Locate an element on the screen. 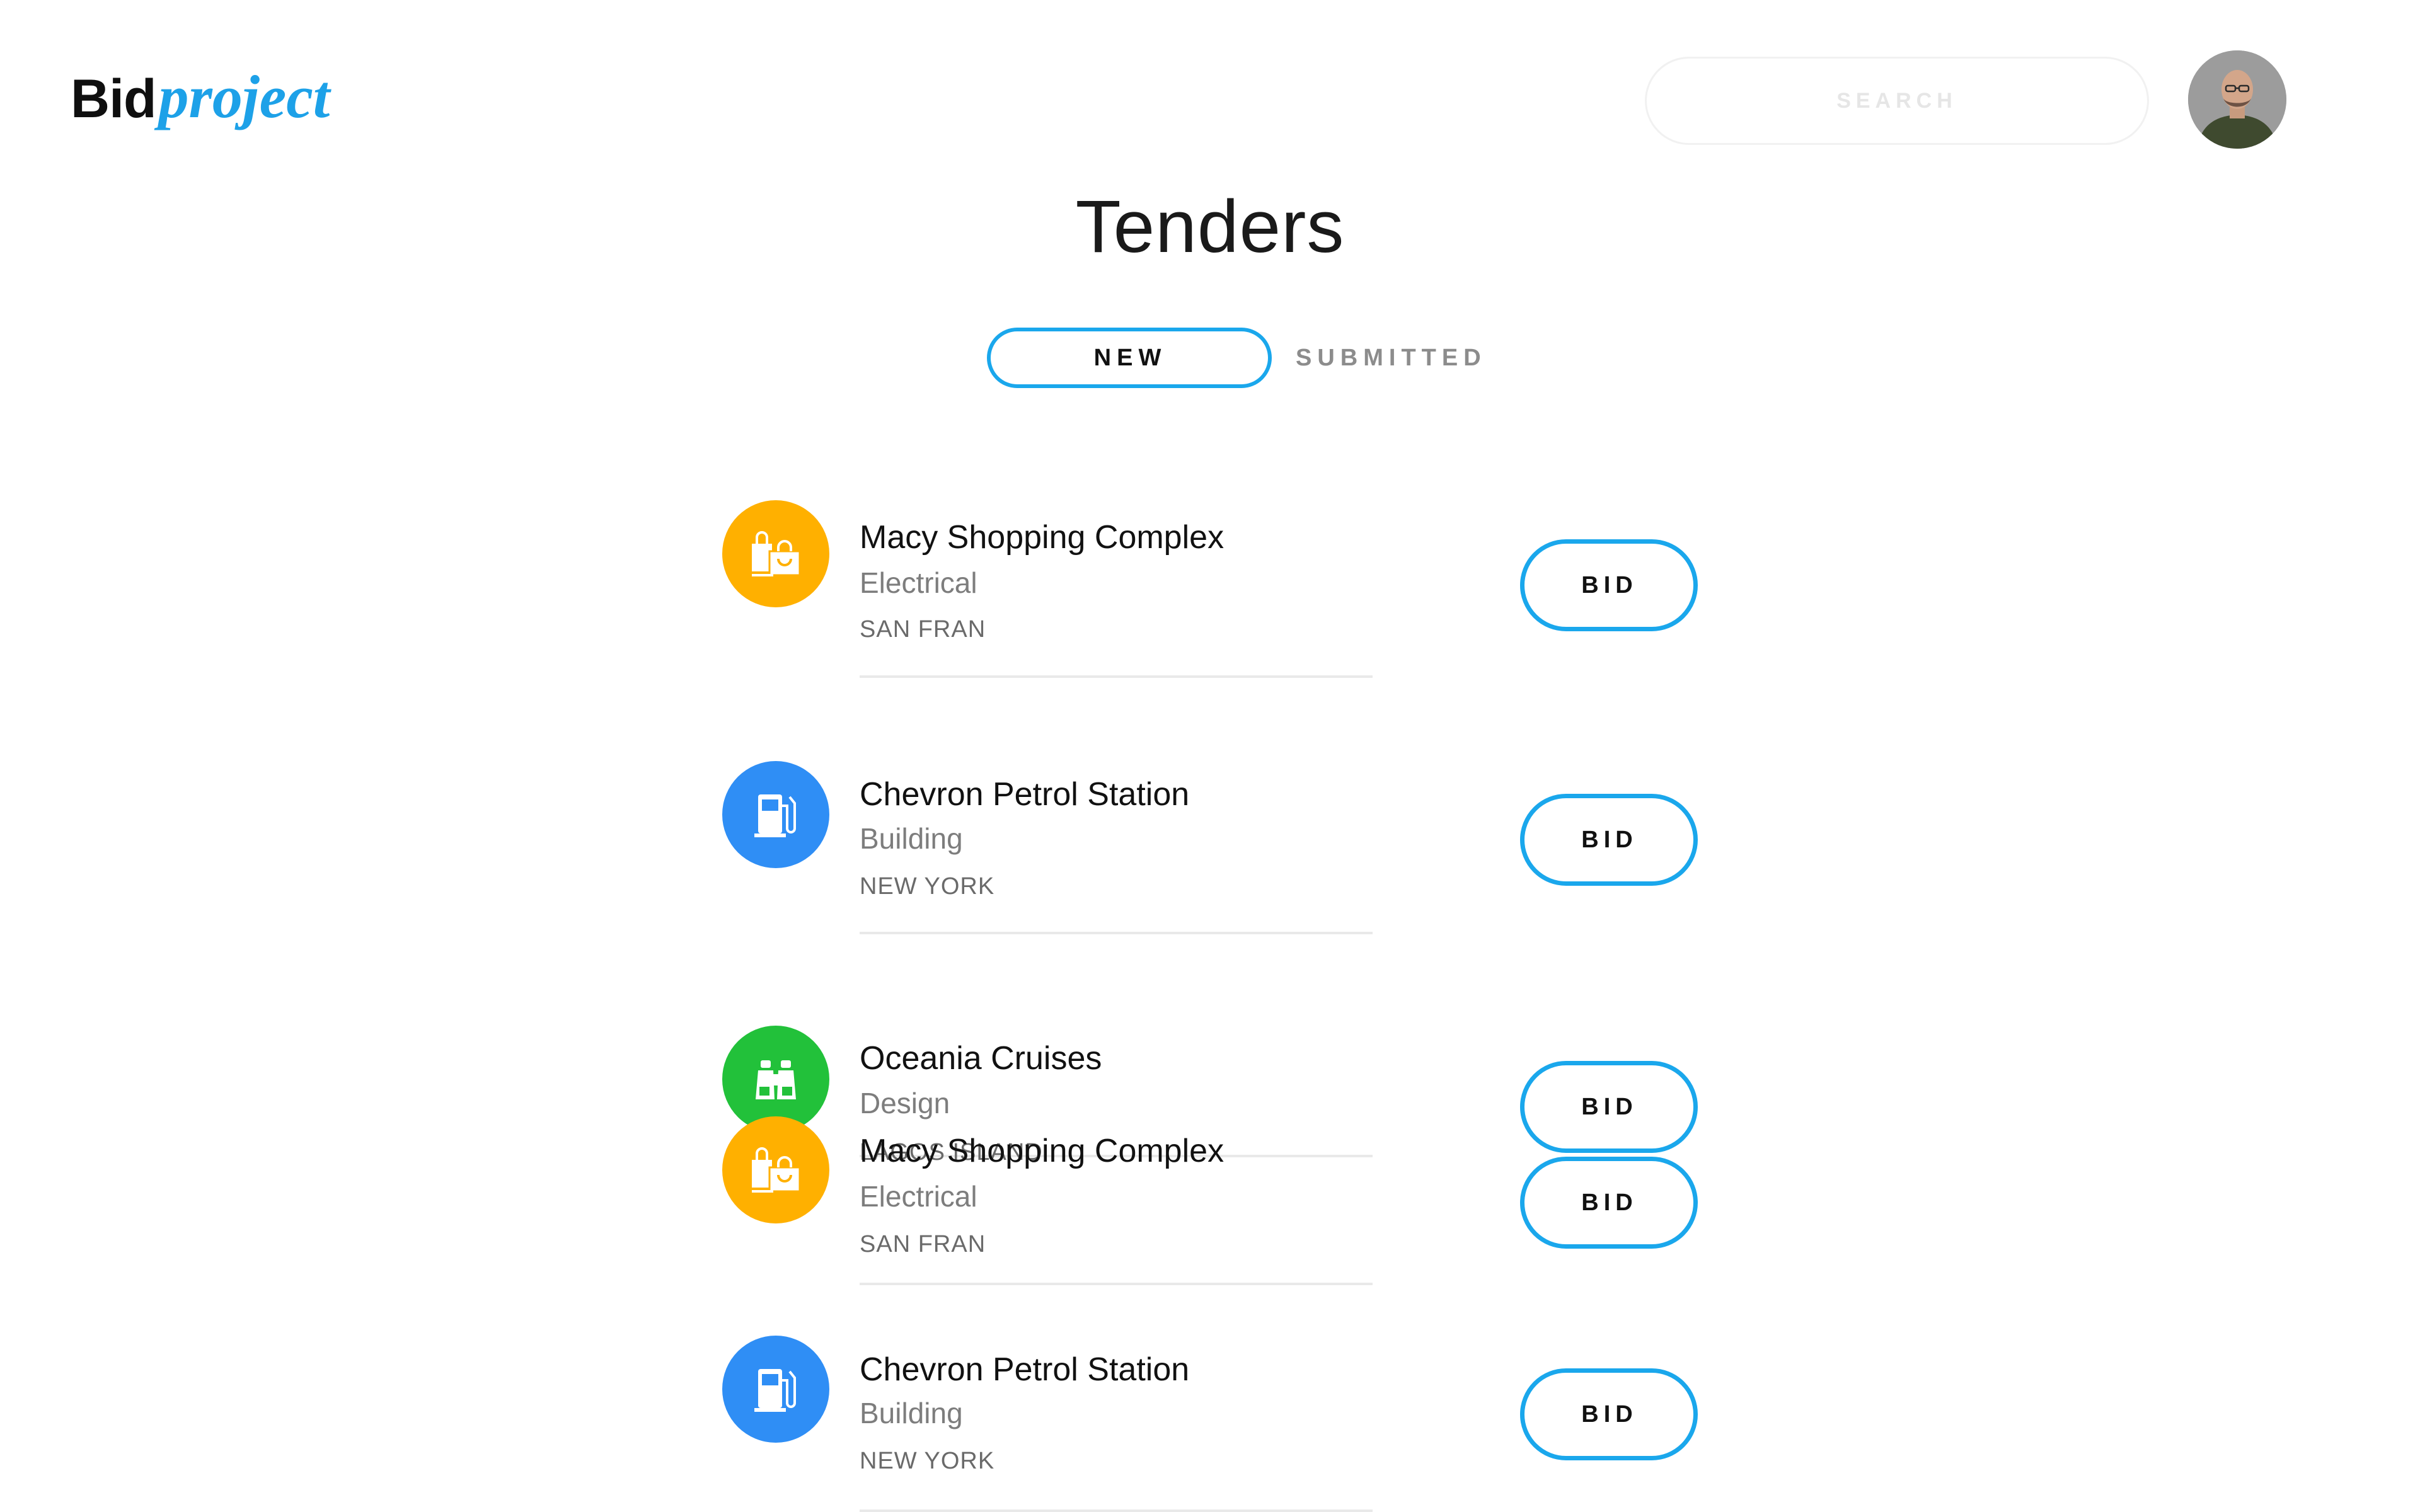  tender-tabs: NEW SUBMITTED is located at coordinates (1237, 358).